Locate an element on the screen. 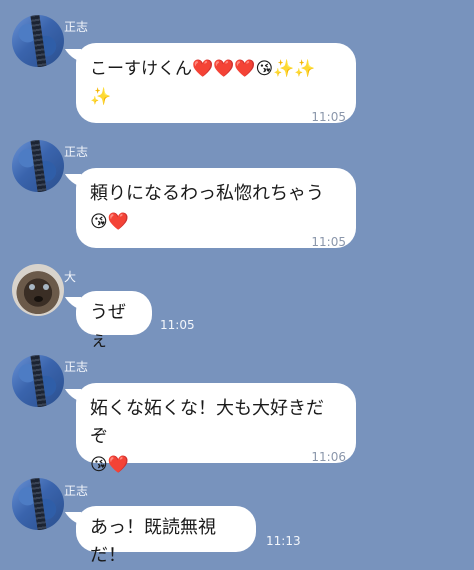 The image size is (474, 570). message-time: 11:13 is located at coordinates (283, 541).